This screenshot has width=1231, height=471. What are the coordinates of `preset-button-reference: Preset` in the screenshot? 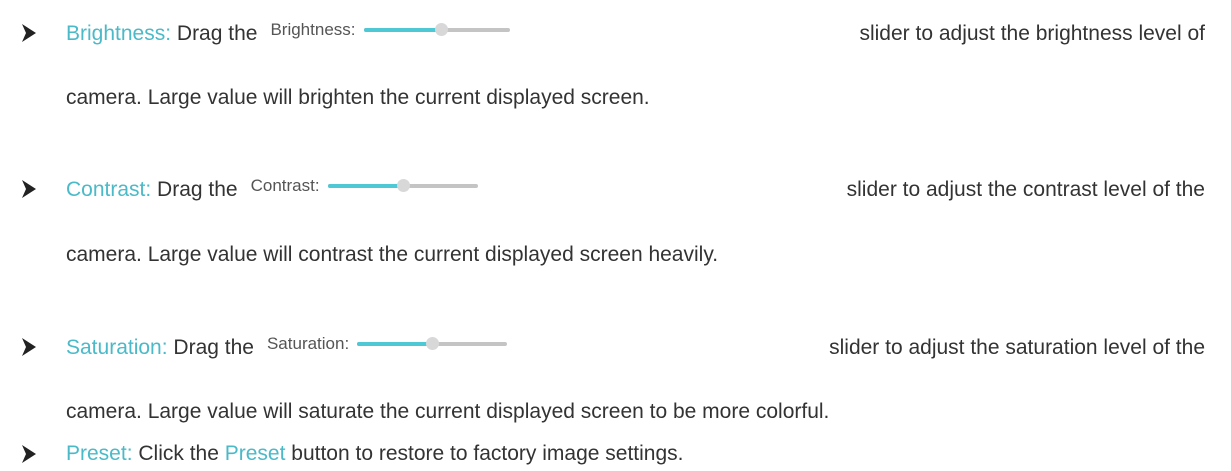 It's located at (255, 453).